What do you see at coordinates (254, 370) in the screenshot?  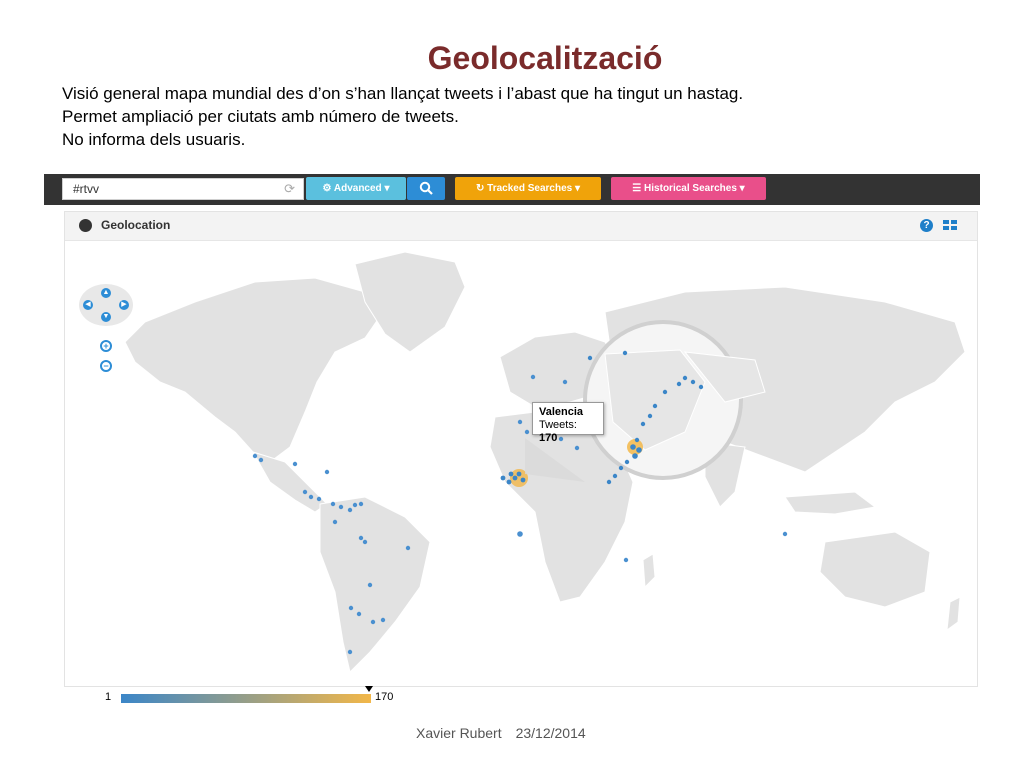 I see `north-america-landmass` at bounding box center [254, 370].